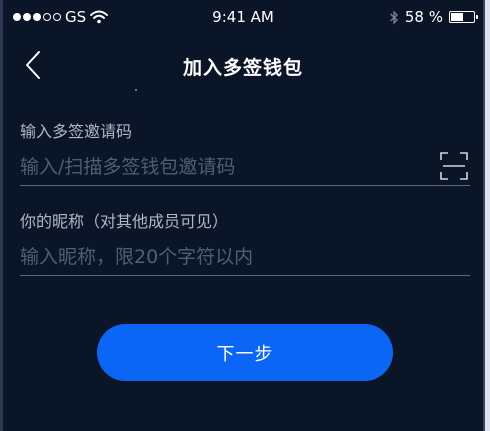 The width and height of the screenshot is (490, 431). Describe the element at coordinates (245, 352) in the screenshot. I see `next-button: 下一步` at that location.